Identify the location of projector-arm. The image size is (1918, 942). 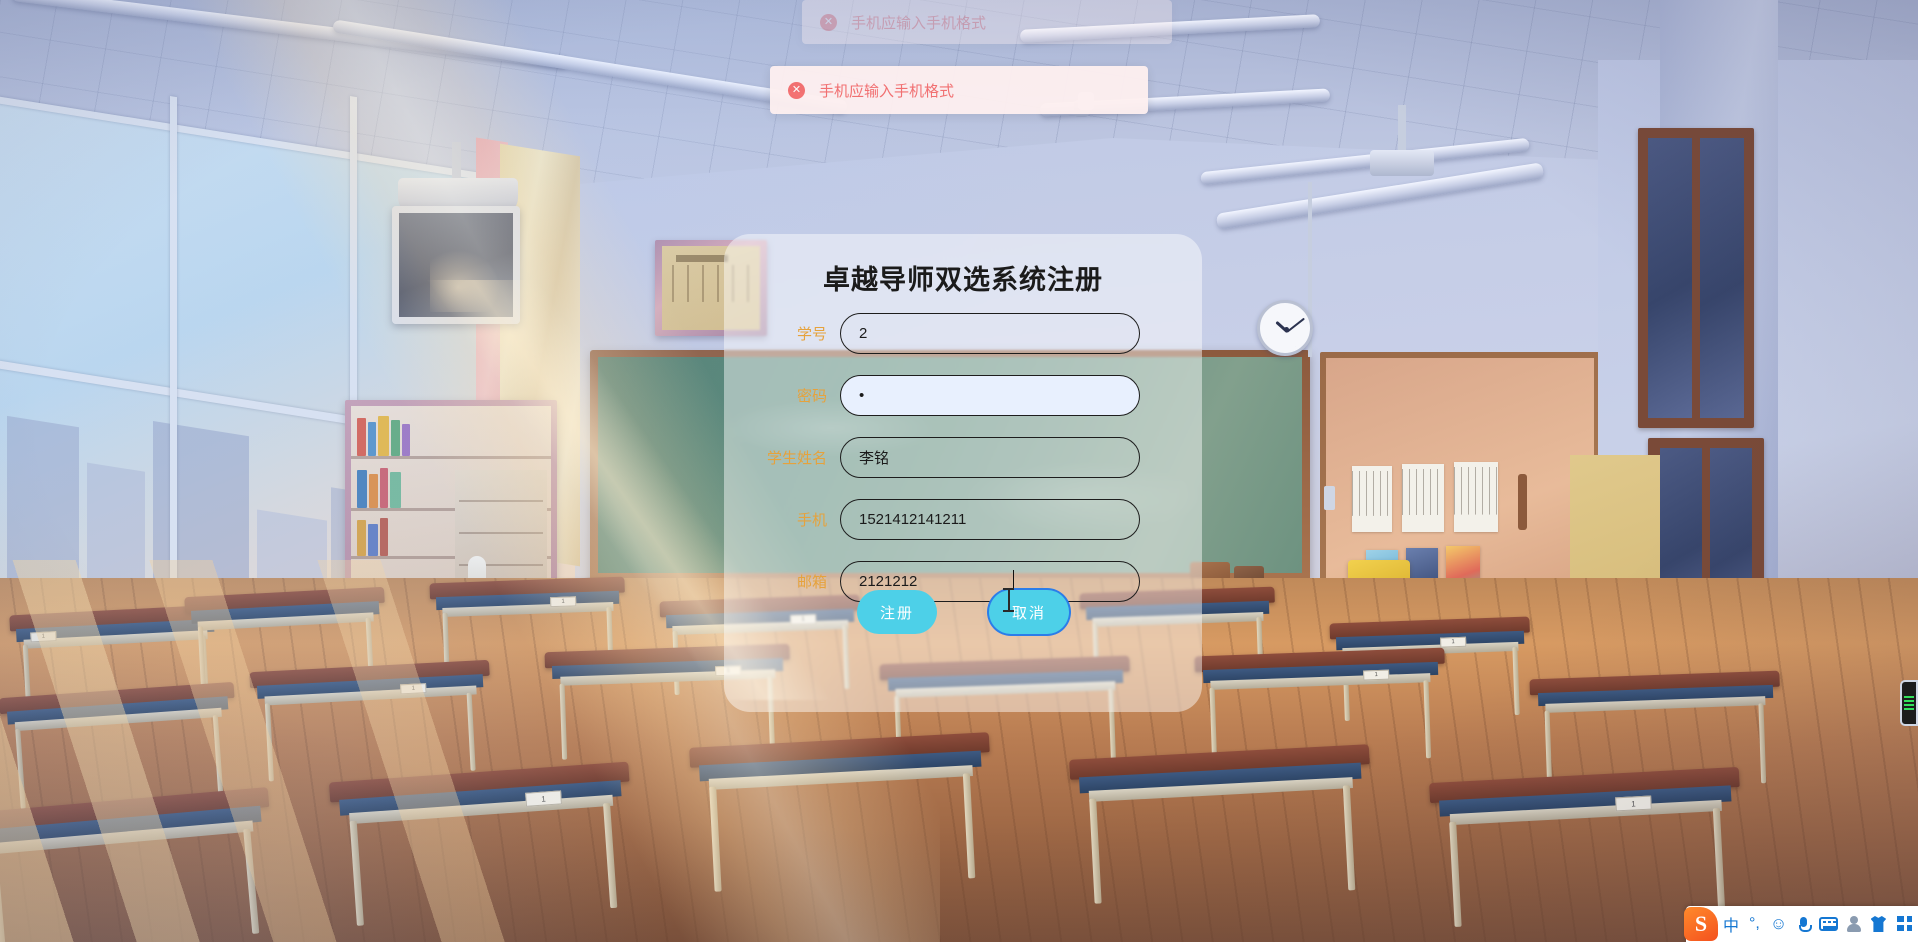
(1402, 129).